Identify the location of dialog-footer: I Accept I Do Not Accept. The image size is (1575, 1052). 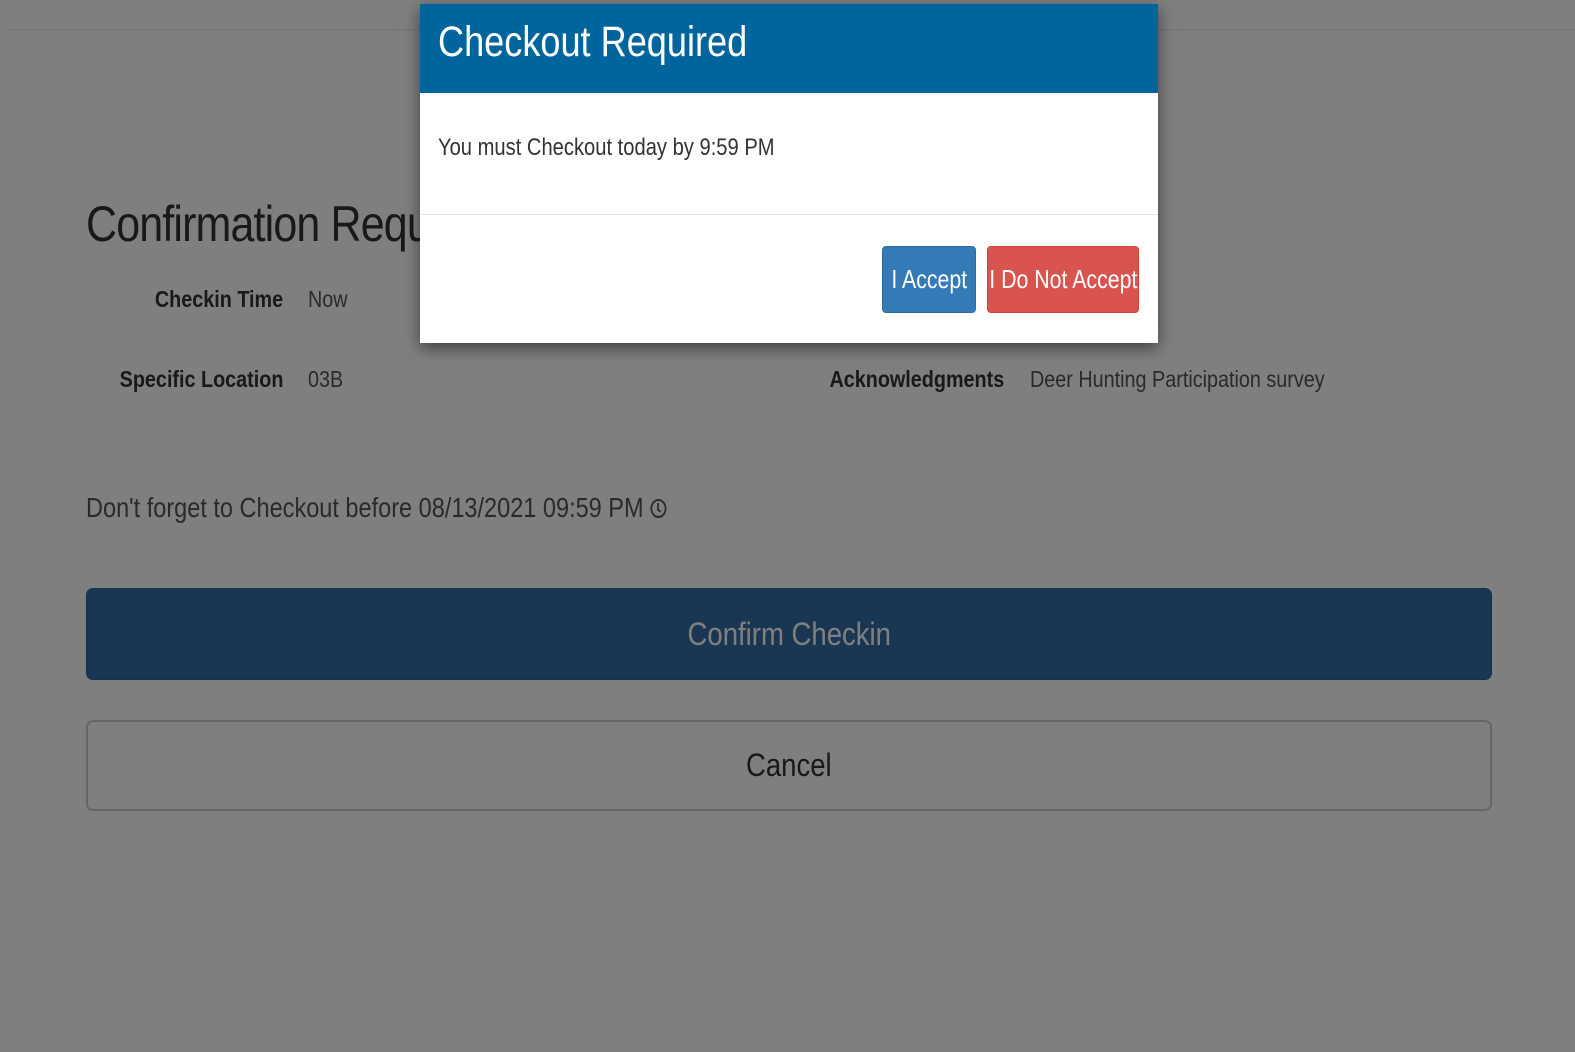
(789, 279).